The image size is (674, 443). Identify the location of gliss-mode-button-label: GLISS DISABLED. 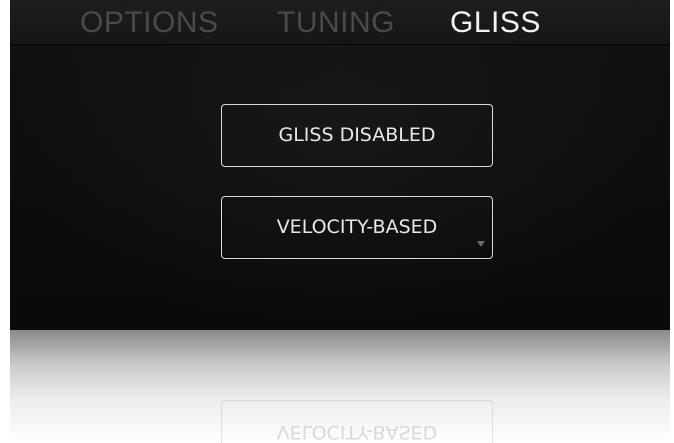
(357, 135).